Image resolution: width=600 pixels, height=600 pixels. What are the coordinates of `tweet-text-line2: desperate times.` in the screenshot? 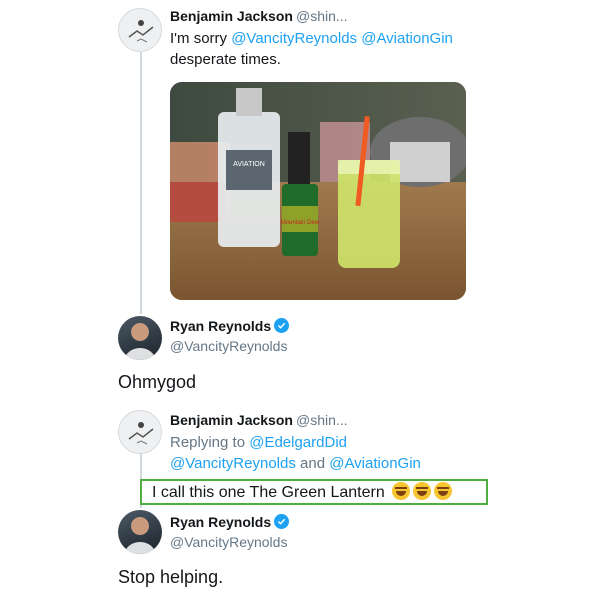 It's located at (225, 59).